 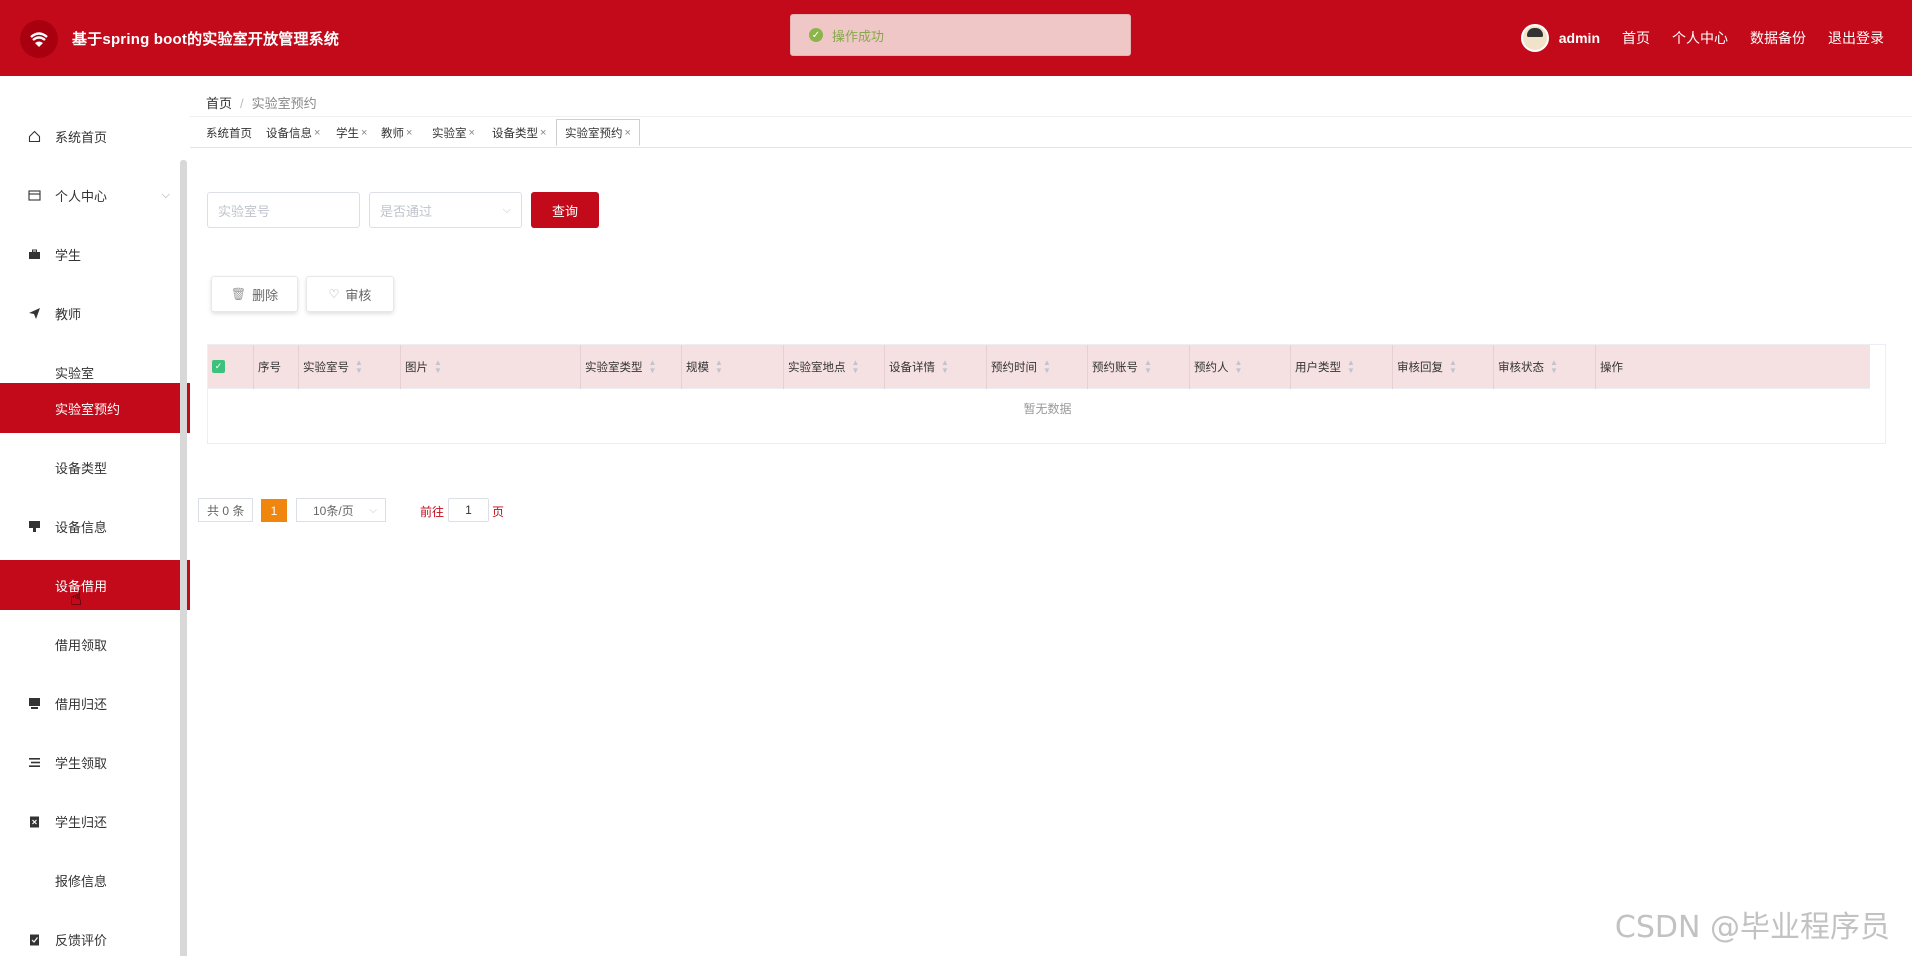 I want to click on toast-message: 操作成功, so click(x=858, y=36).